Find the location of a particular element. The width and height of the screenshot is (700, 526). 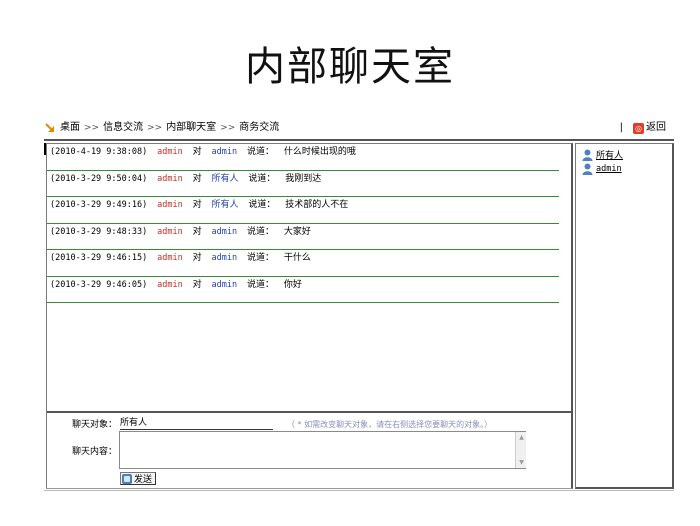

breadcrumb: 桌面 >> 信息交流 >> 内部聊天室 >> 商务交流 | ◎ 返回 is located at coordinates (359, 128).